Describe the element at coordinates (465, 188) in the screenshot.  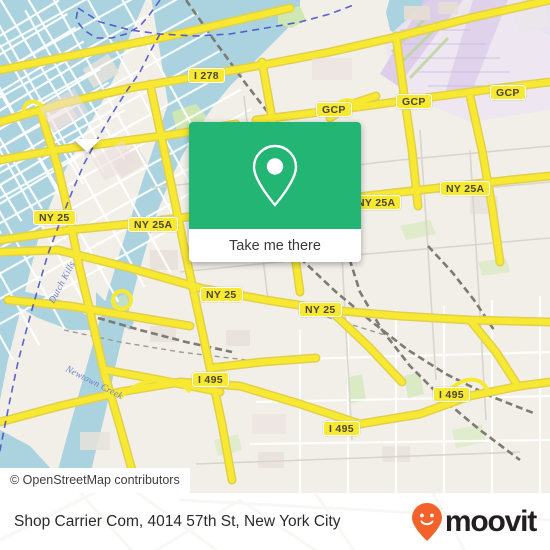
I see `road-shield-ny25a-right: NY 25A` at that location.